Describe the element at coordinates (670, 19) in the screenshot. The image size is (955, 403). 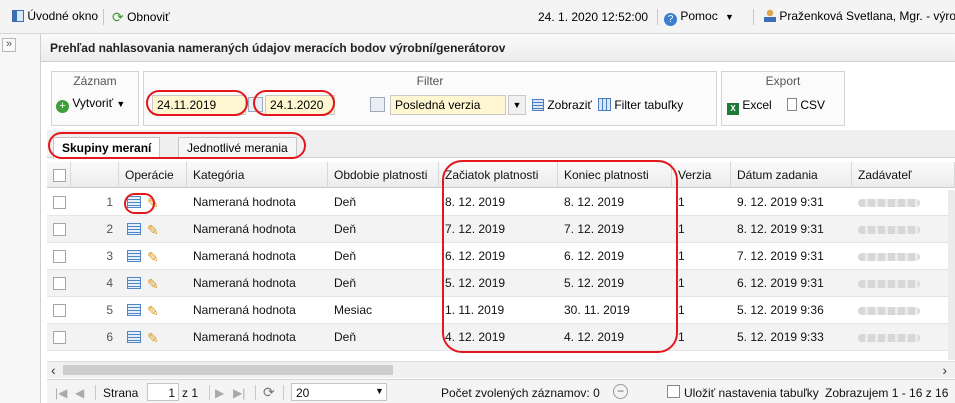
I see `help-icon: ?` at that location.